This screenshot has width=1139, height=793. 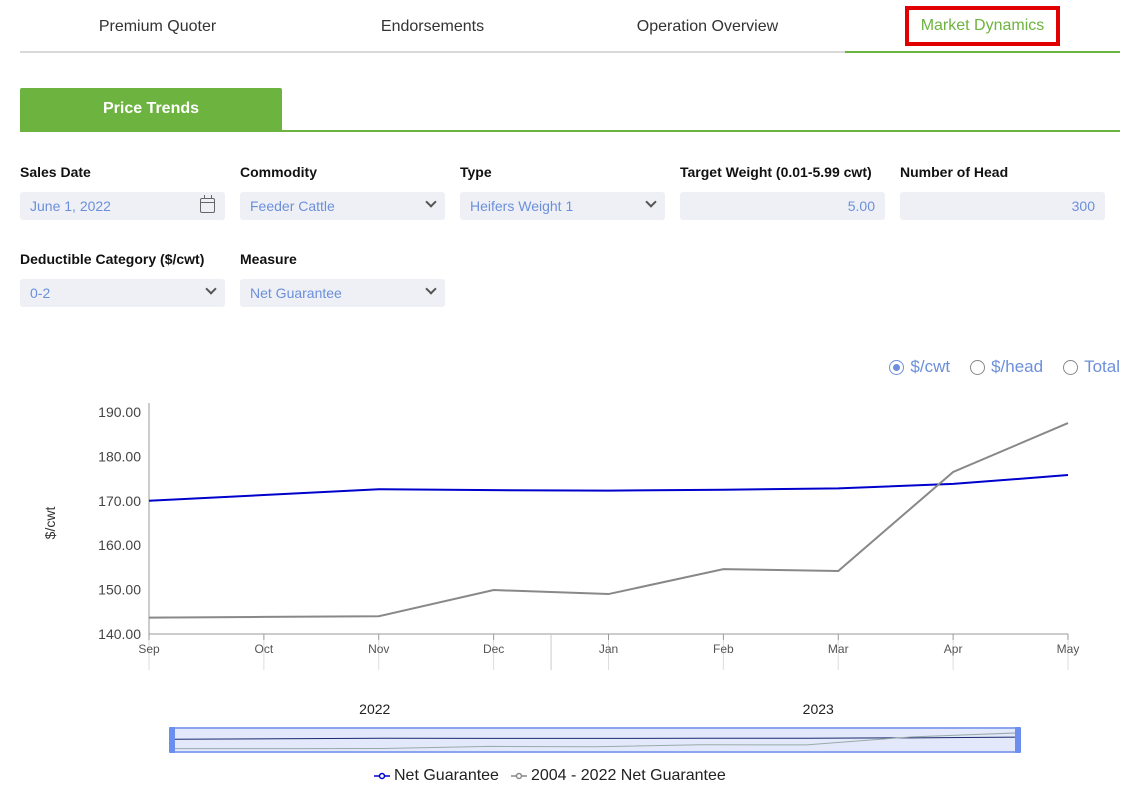 What do you see at coordinates (172, 740) in the screenshot?
I see `range-handle-left` at bounding box center [172, 740].